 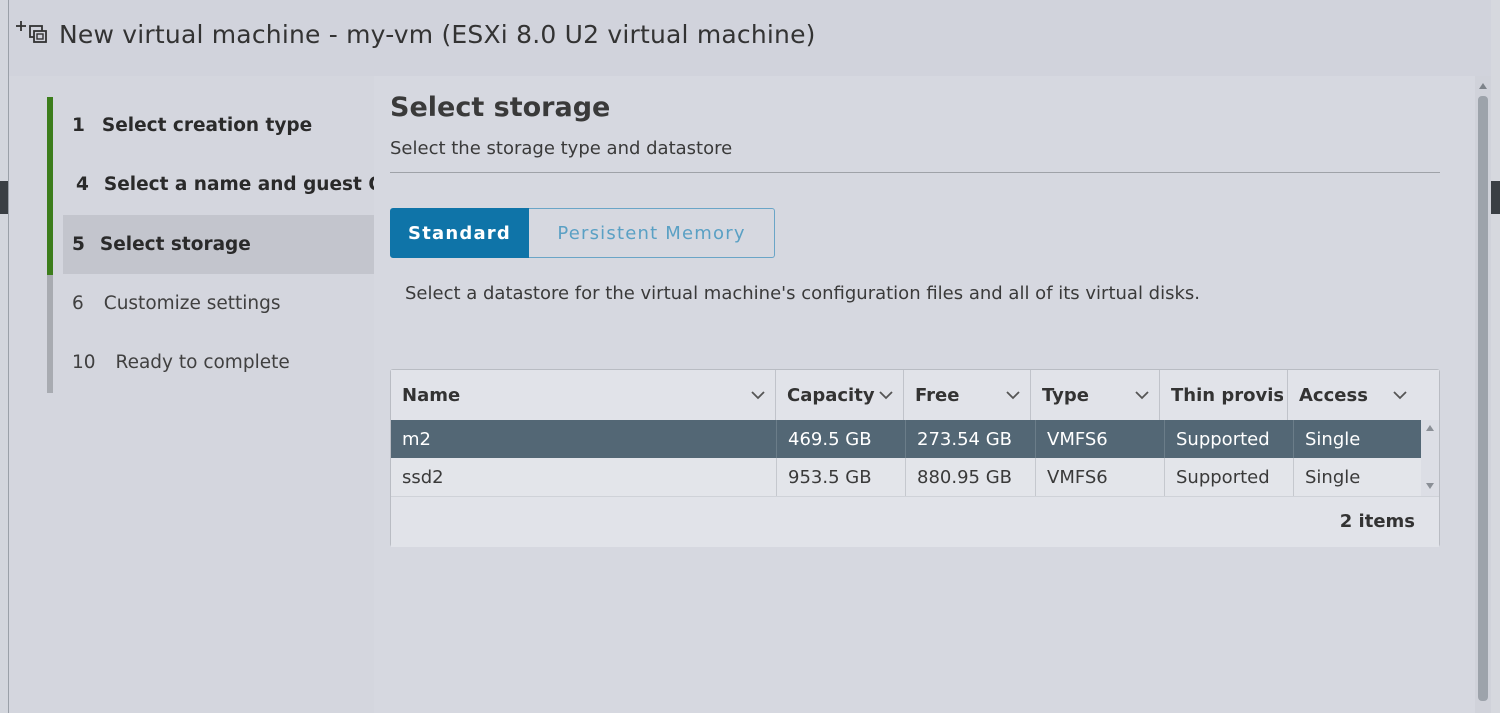 I want to click on steps-todo-bar, so click(x=50, y=334).